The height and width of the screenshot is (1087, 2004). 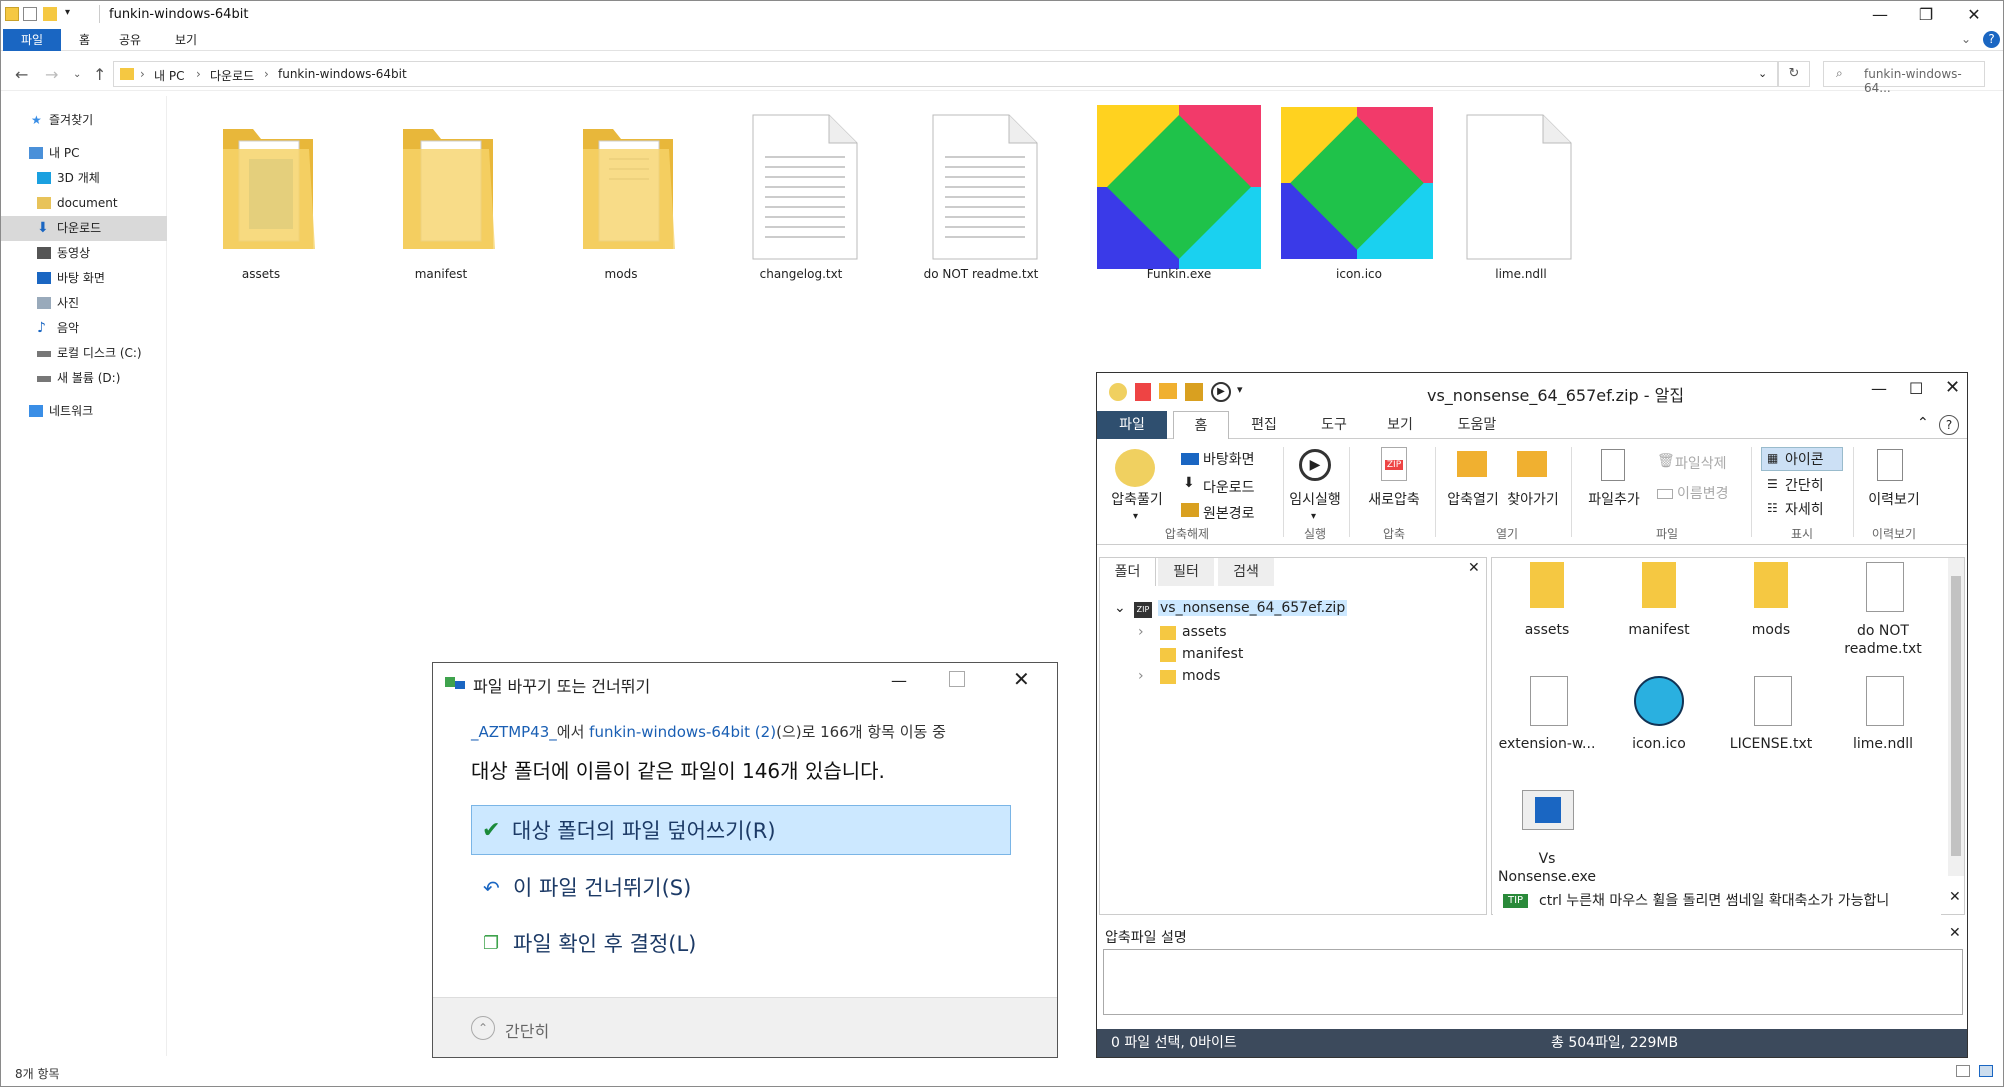 What do you see at coordinates (1477, 425) in the screenshot?
I see `tab-help: 도움말` at bounding box center [1477, 425].